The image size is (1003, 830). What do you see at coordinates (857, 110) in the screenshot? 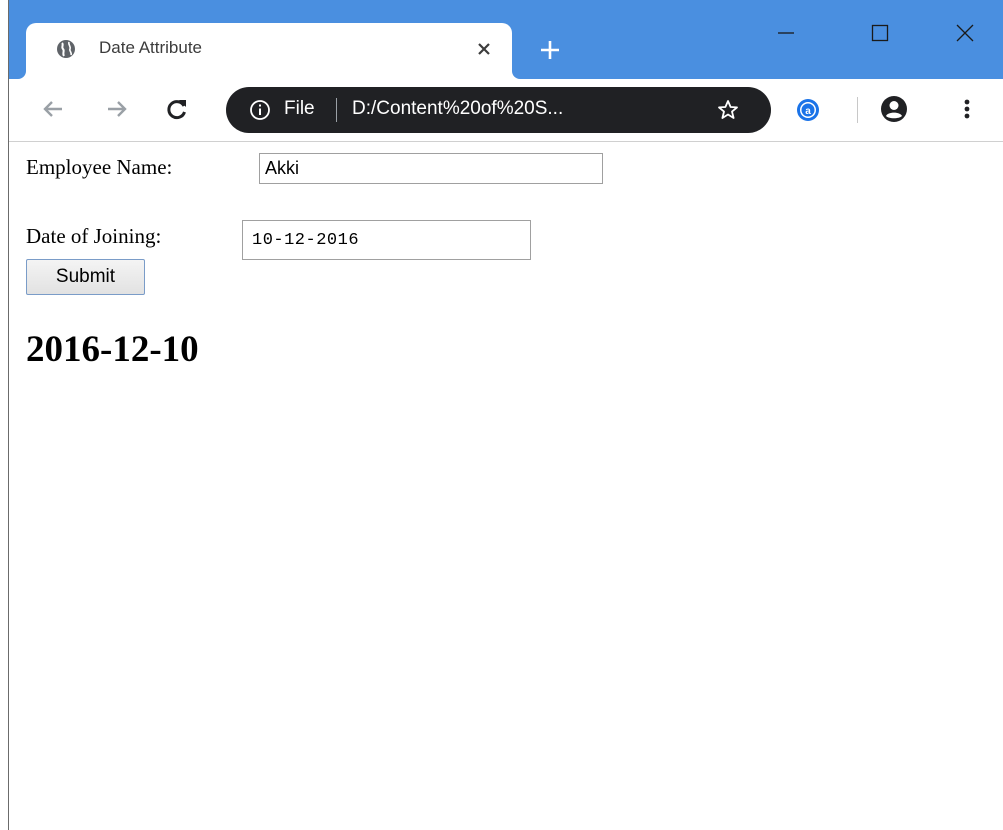
I see `toolbar-divider` at bounding box center [857, 110].